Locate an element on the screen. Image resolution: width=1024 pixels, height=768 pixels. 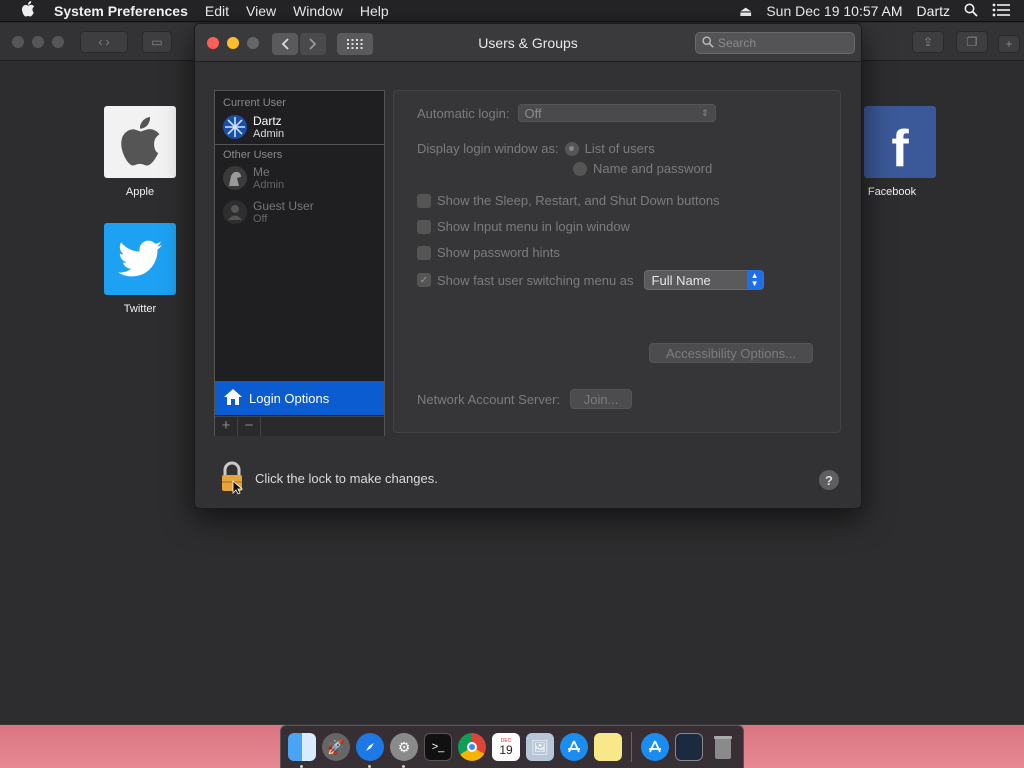
dock: 🚀 ⚙ >_ DEC 19 🖼 is located at coordinates (512, 746).